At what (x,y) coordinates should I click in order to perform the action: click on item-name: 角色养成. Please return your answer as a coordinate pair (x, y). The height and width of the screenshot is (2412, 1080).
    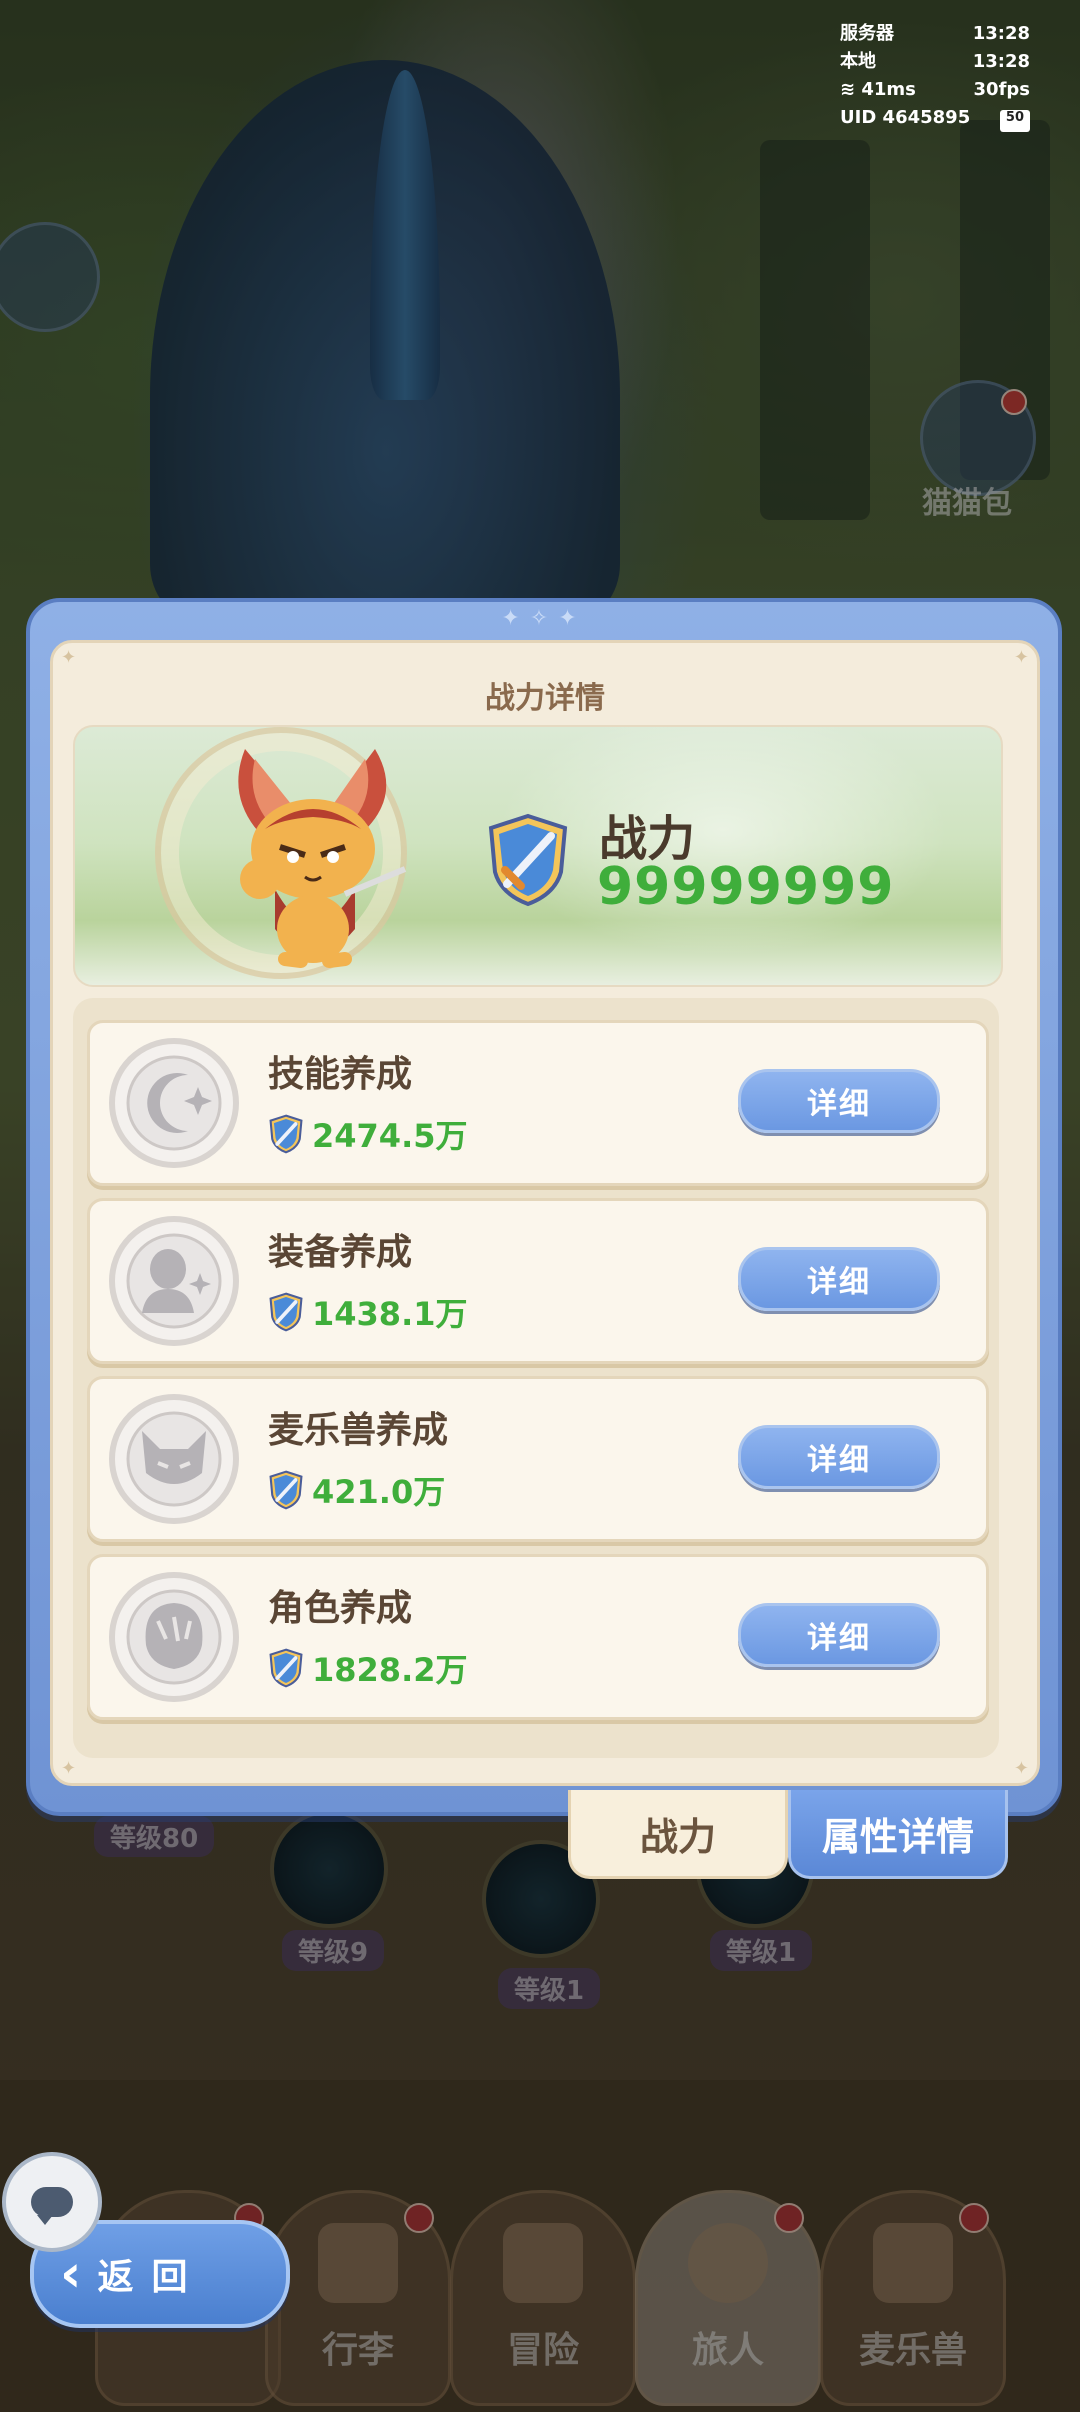
    Looking at the image, I should click on (340, 1608).